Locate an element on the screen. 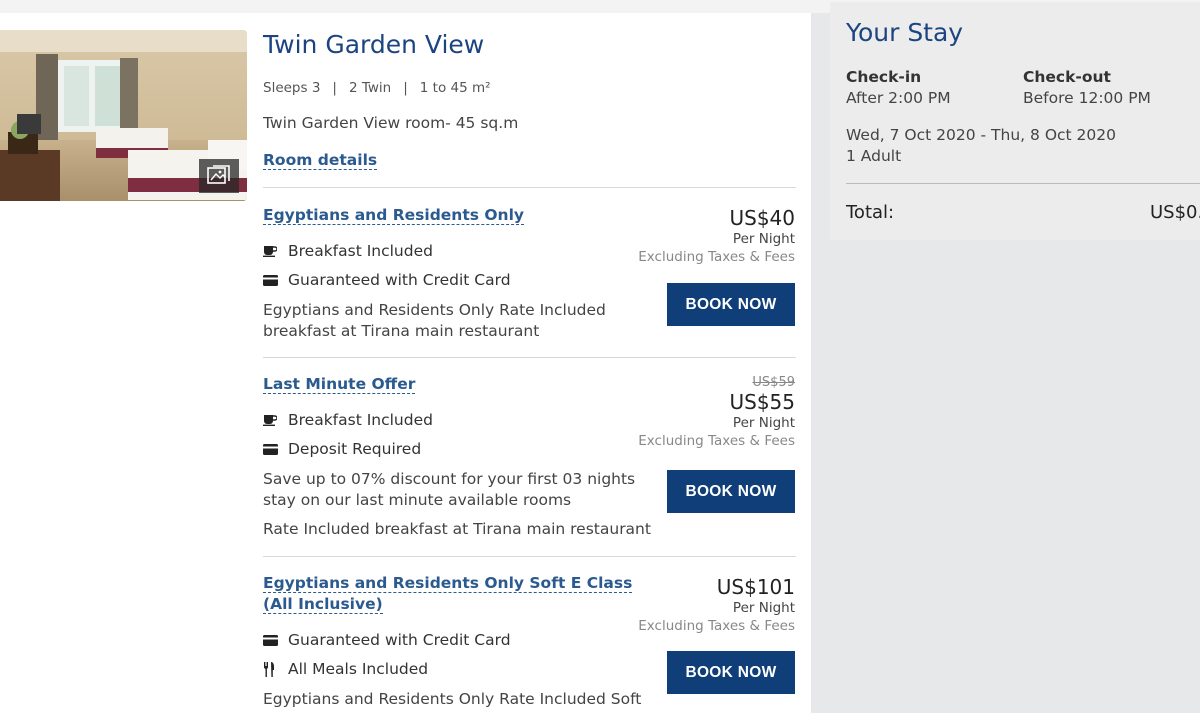 The image size is (1200, 713). price-amount: US$55 is located at coordinates (762, 402).